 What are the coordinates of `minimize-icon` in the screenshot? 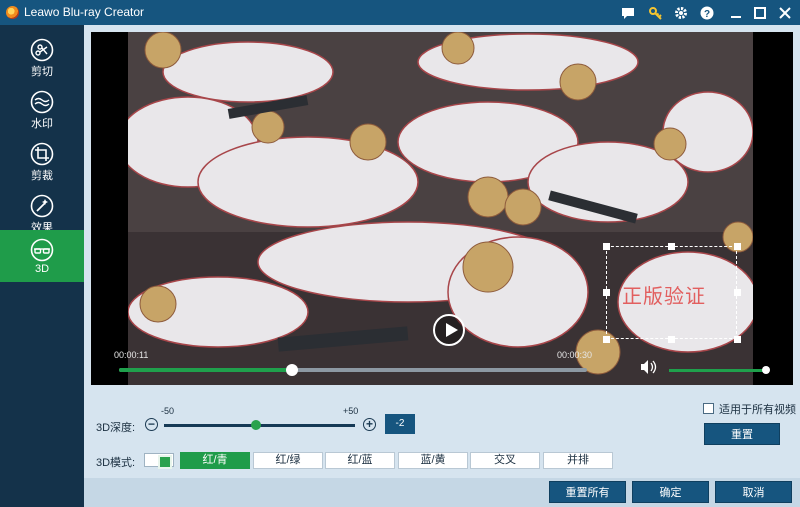 It's located at (736, 13).